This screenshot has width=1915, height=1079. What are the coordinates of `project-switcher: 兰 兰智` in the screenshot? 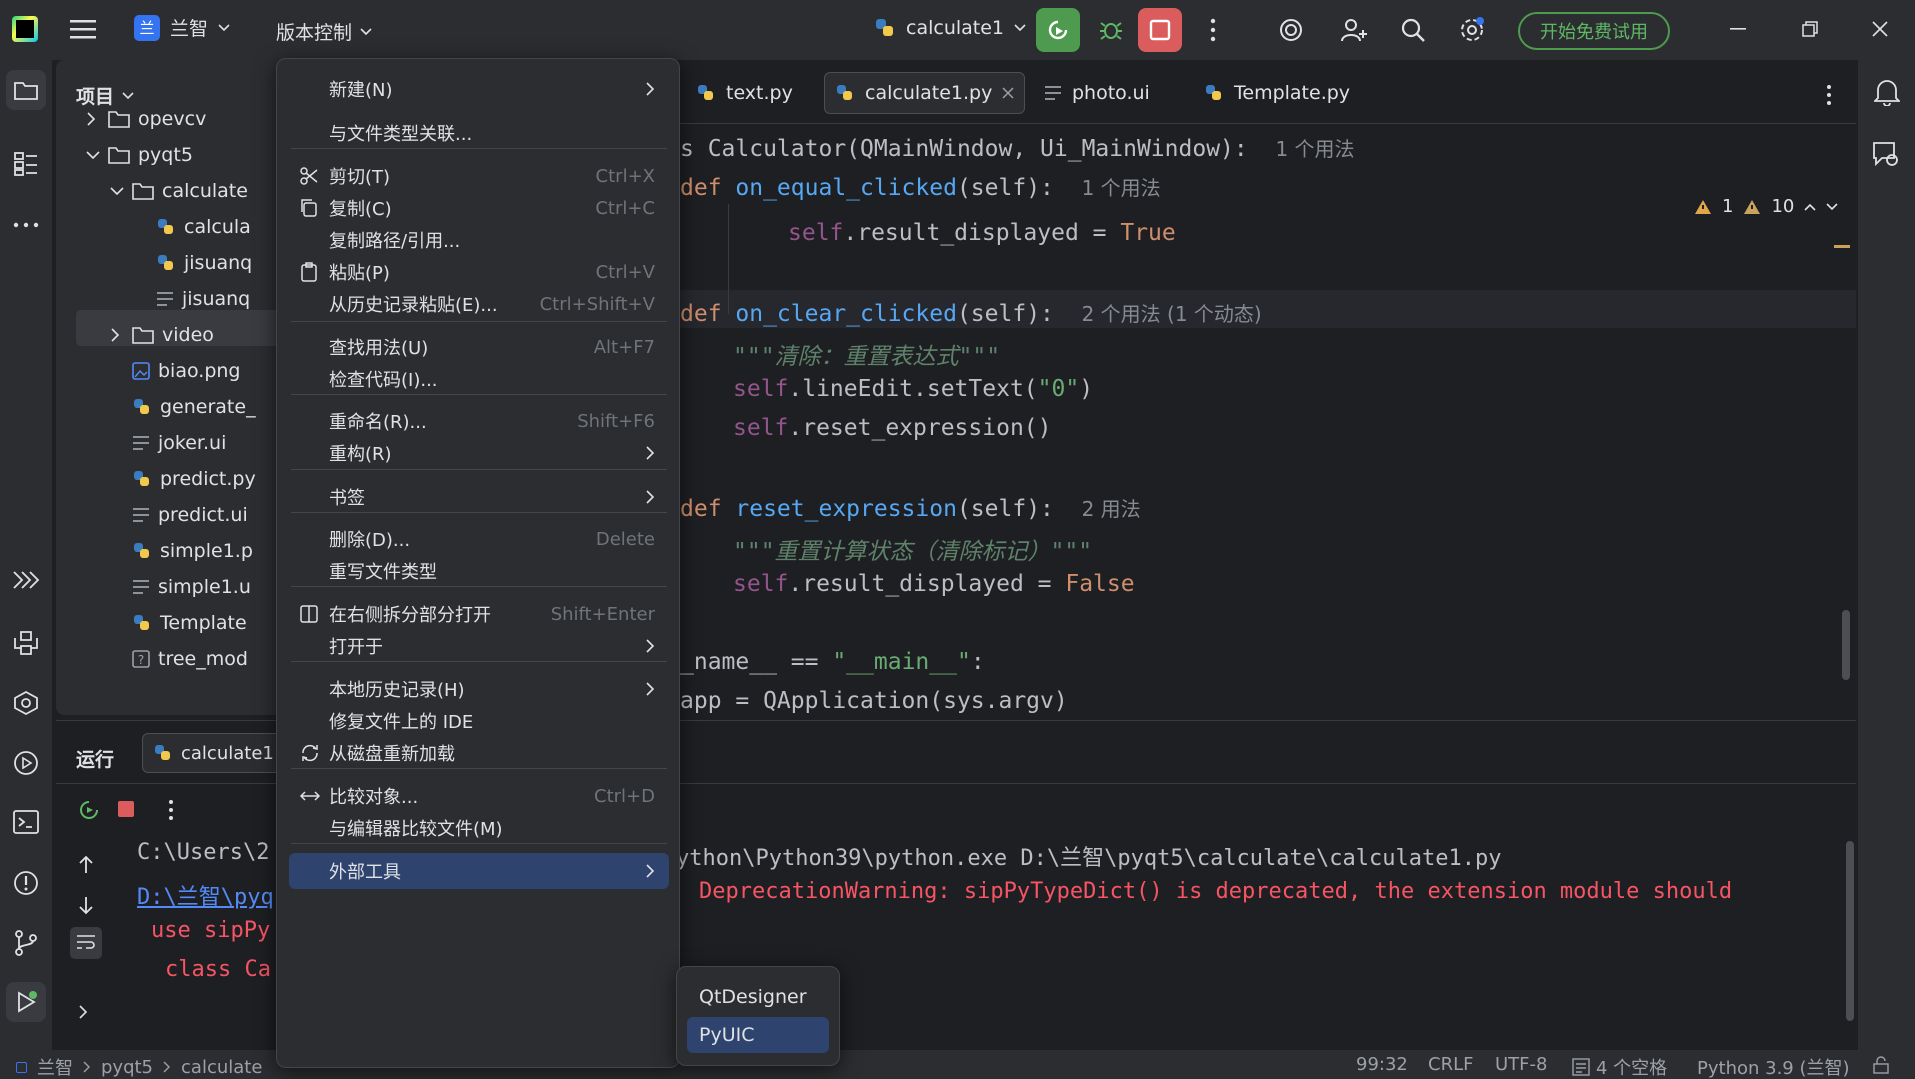 It's located at (182, 27).